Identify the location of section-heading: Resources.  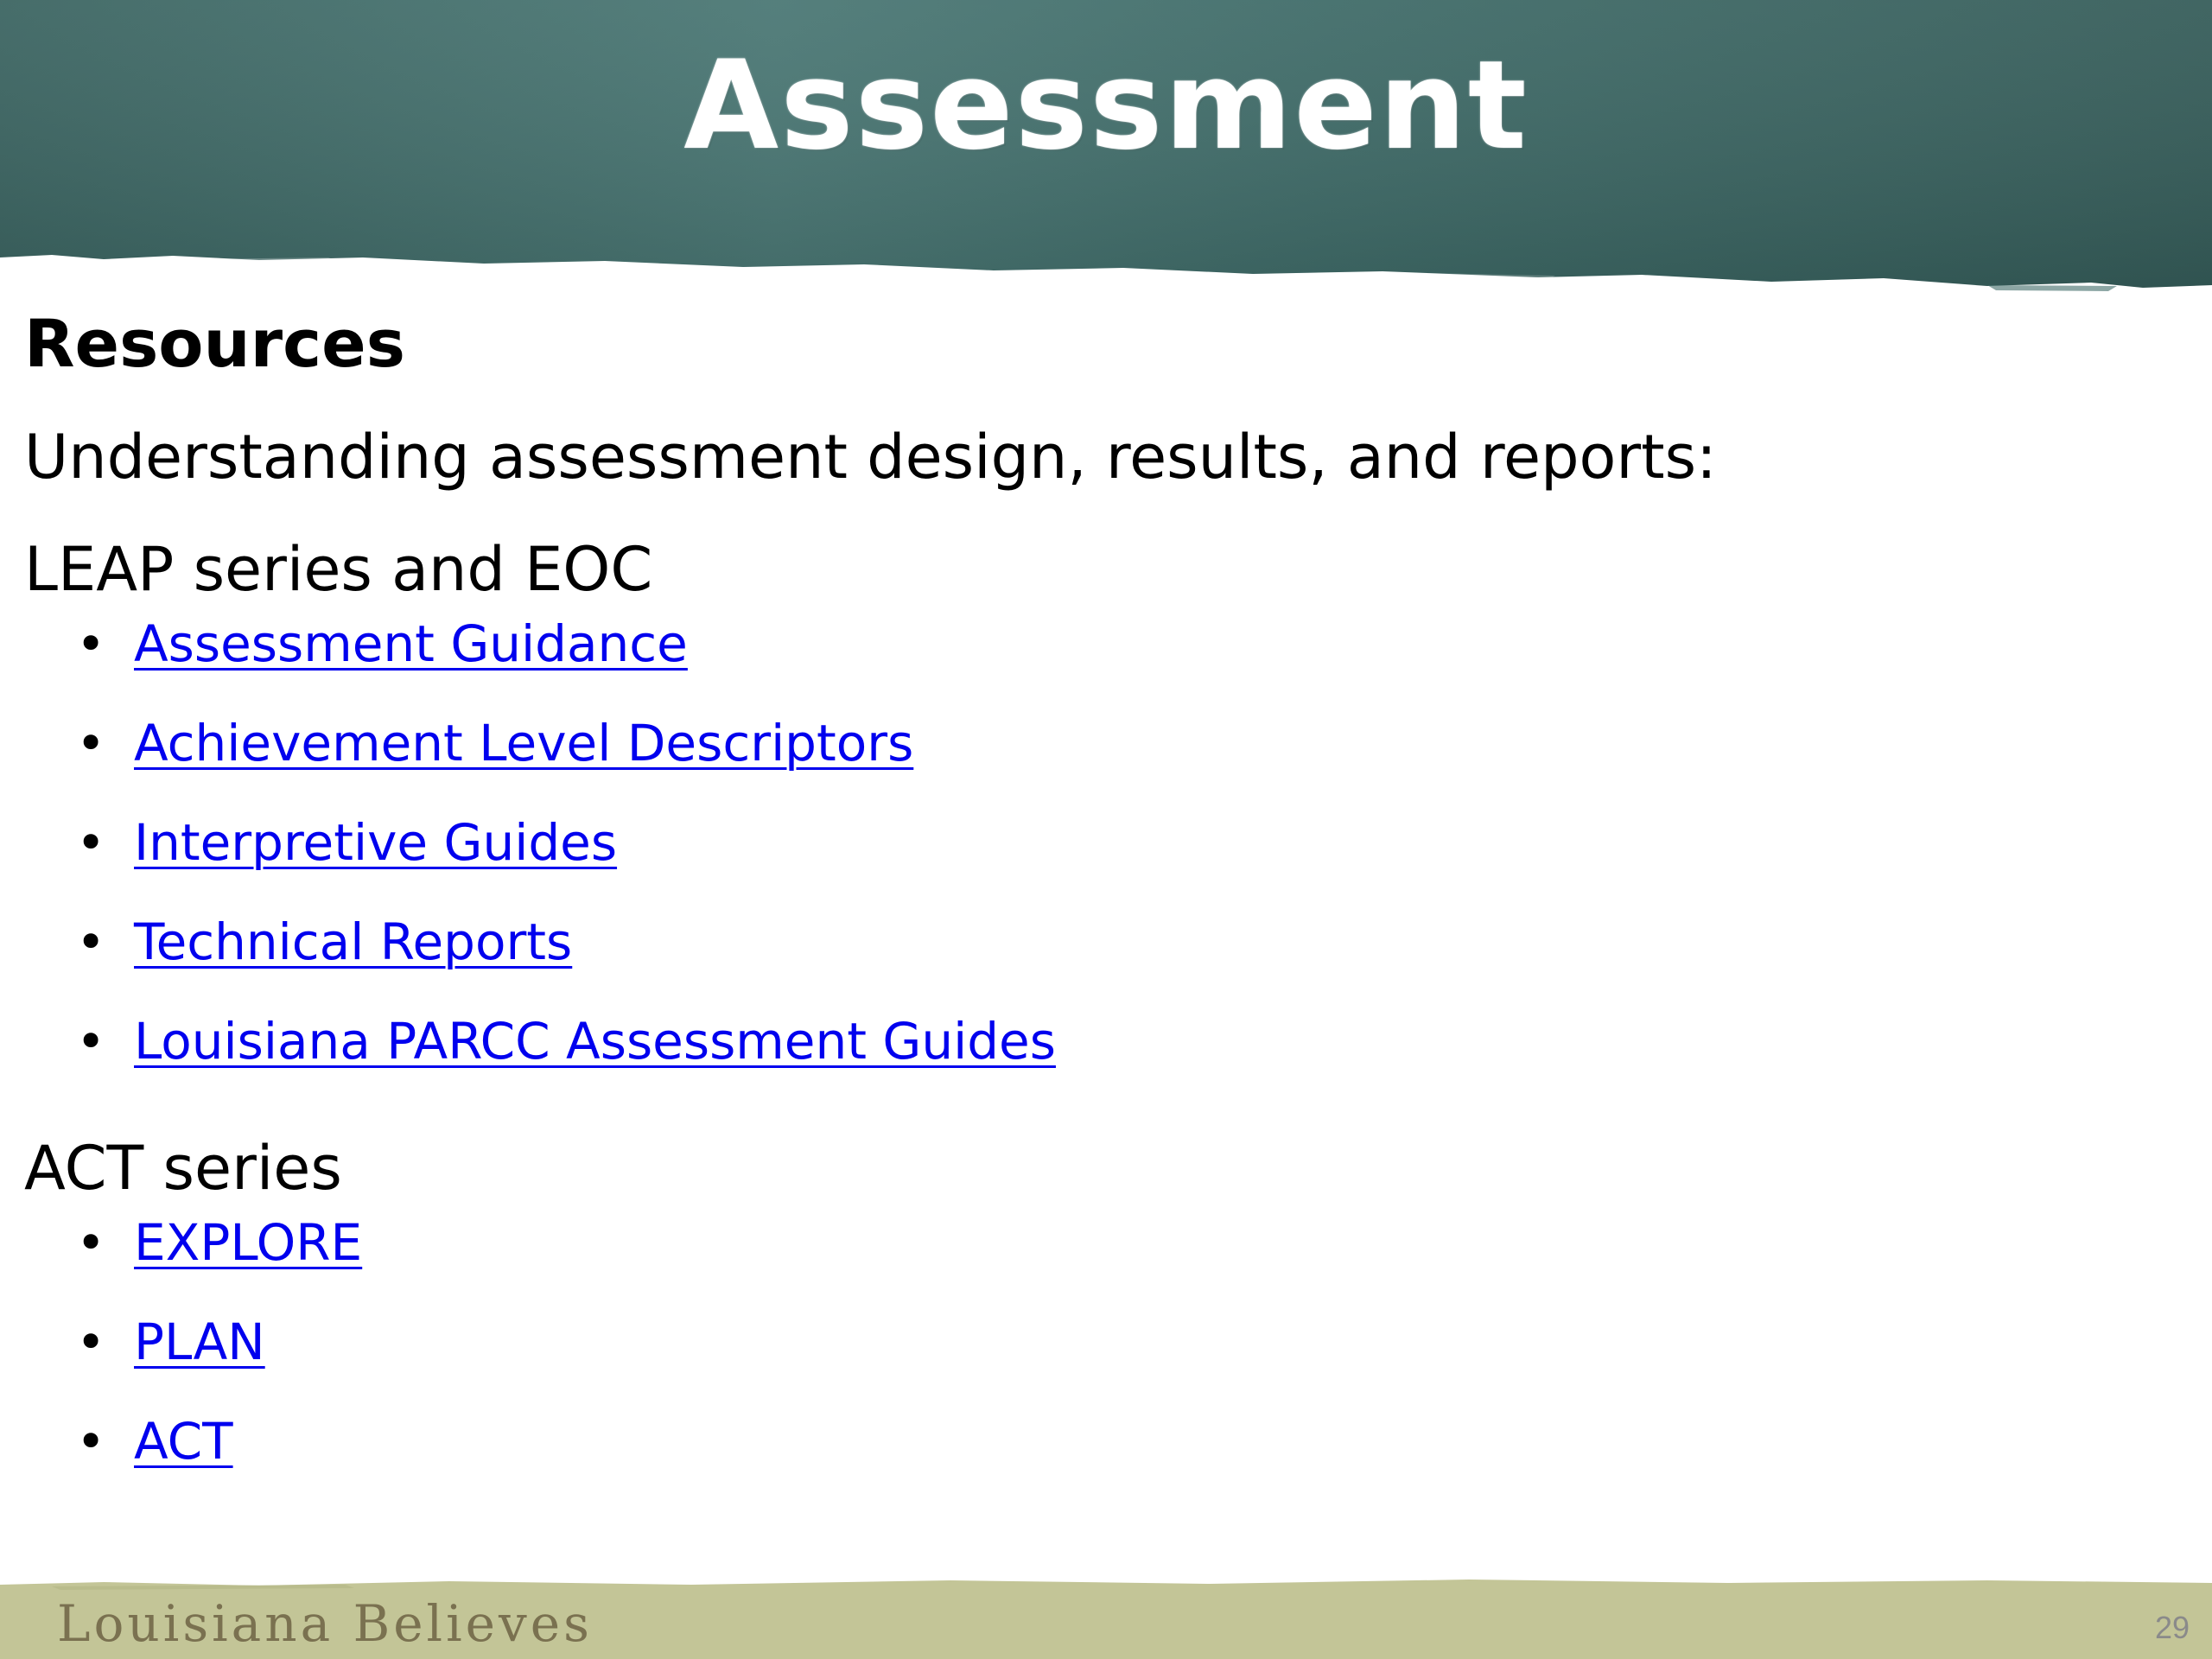
(214, 343).